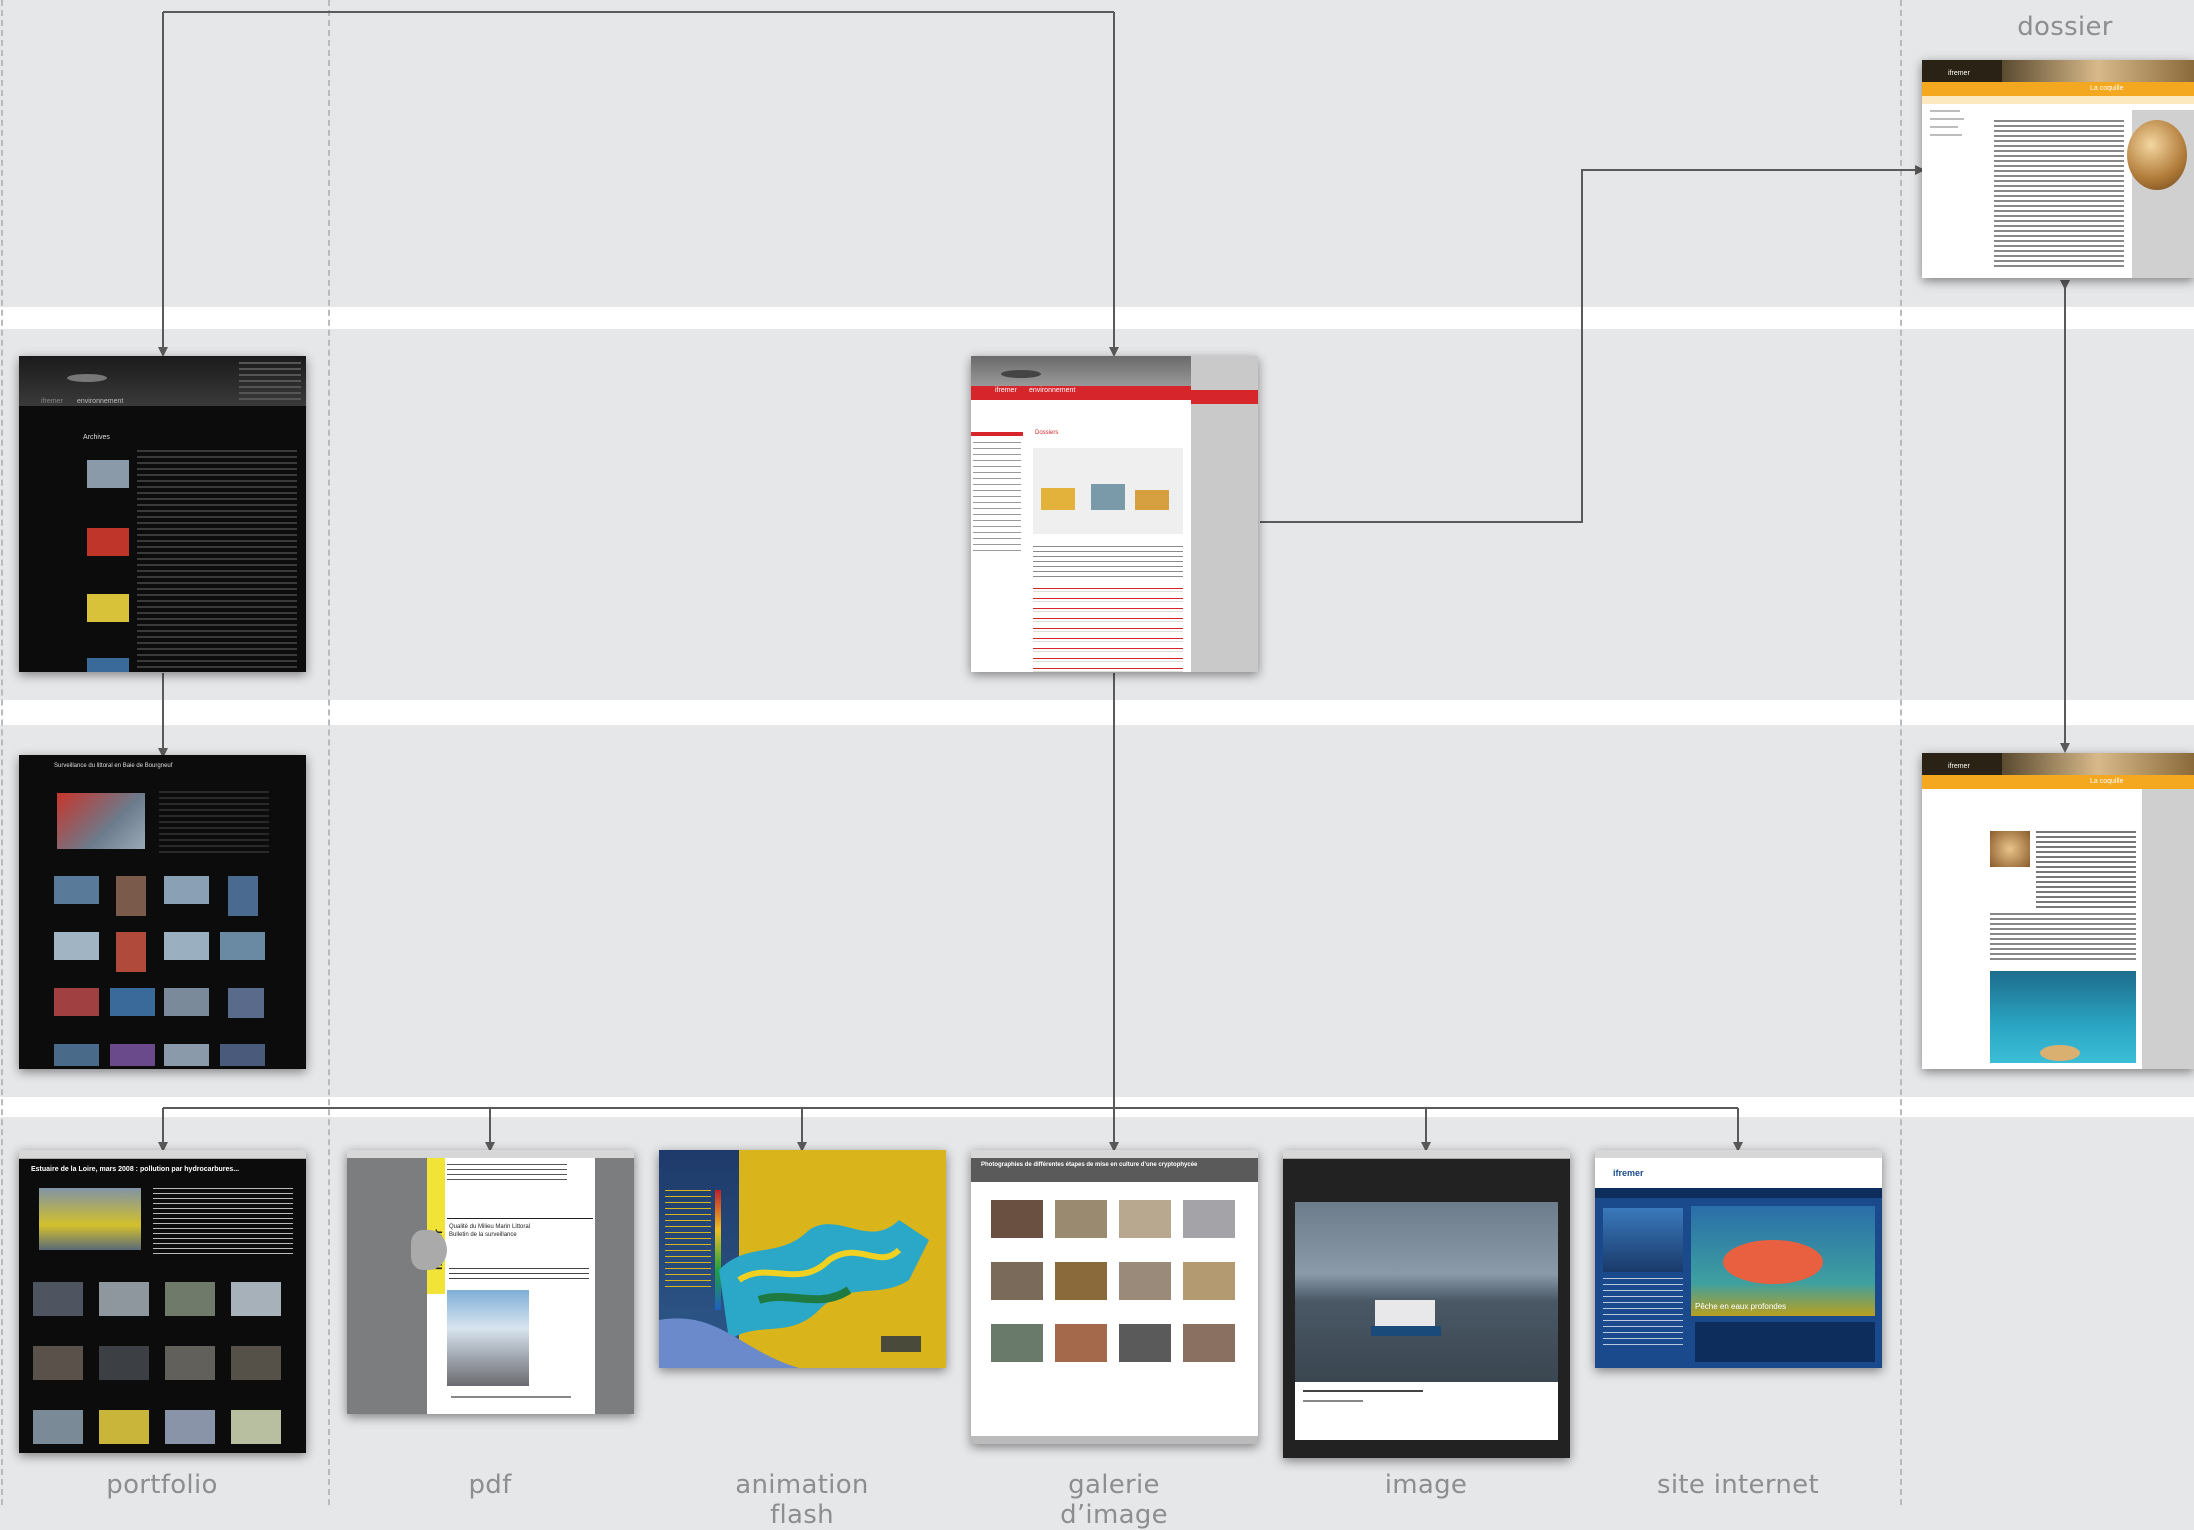 This screenshot has height=1530, width=2194. What do you see at coordinates (1426, 1485) in the screenshot?
I see `image-label: image` at bounding box center [1426, 1485].